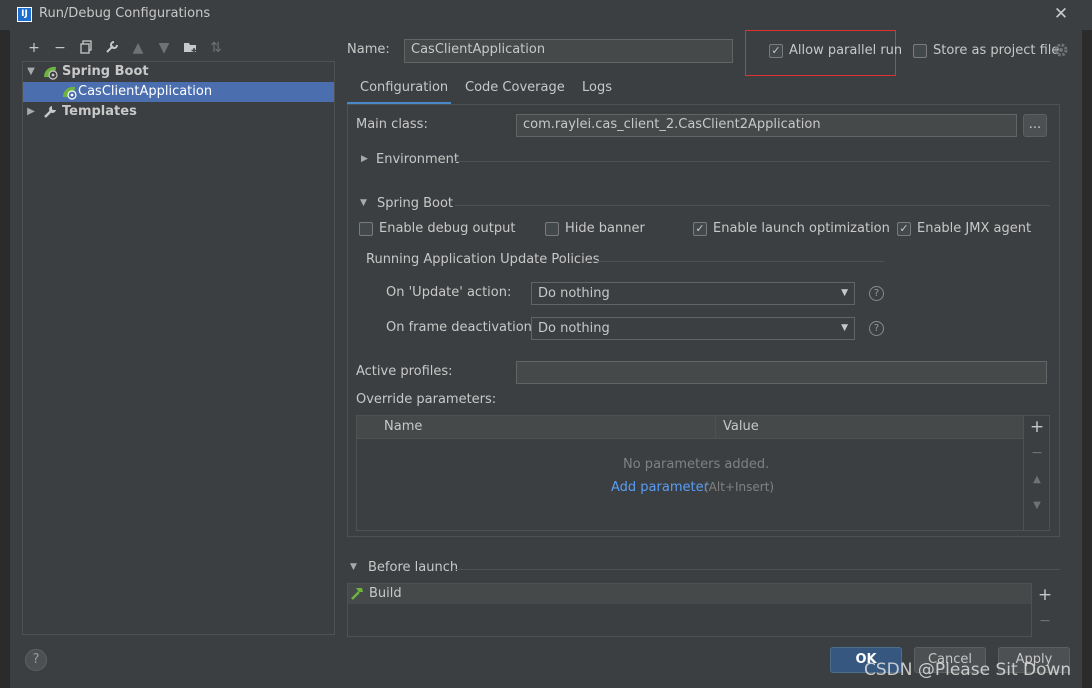 The width and height of the screenshot is (1092, 688). Describe the element at coordinates (605, 228) in the screenshot. I see `hide-banner-label: Hide banner` at that location.